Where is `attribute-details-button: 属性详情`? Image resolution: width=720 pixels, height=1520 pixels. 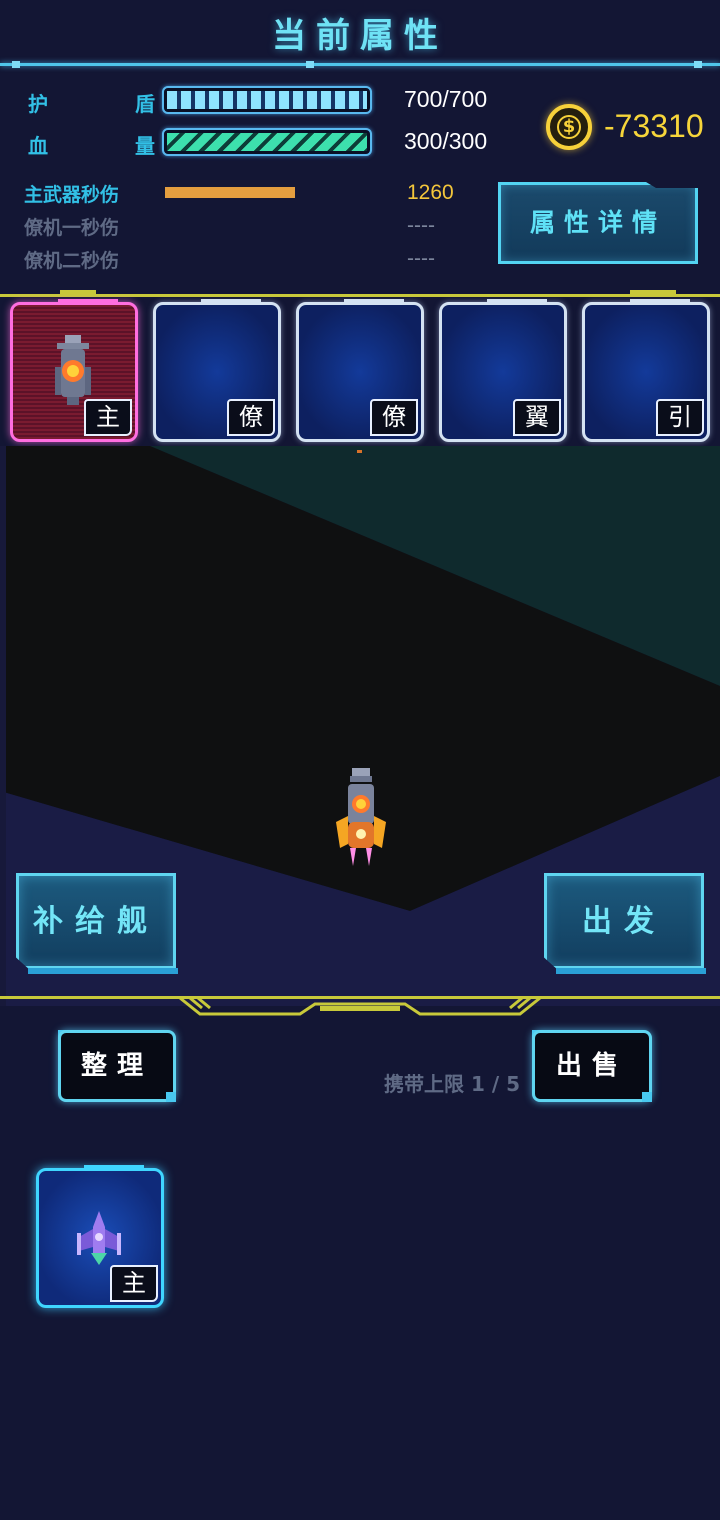
attribute-details-button: 属性详情 is located at coordinates (598, 223).